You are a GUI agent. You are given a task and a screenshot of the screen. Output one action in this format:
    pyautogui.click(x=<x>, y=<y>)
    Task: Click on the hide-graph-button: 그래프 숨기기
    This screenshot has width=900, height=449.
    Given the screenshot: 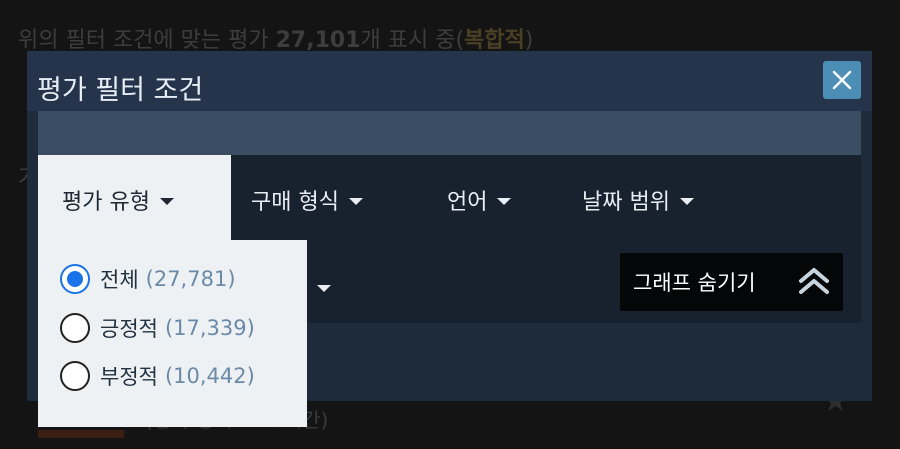 What is the action you would take?
    pyautogui.click(x=731, y=282)
    